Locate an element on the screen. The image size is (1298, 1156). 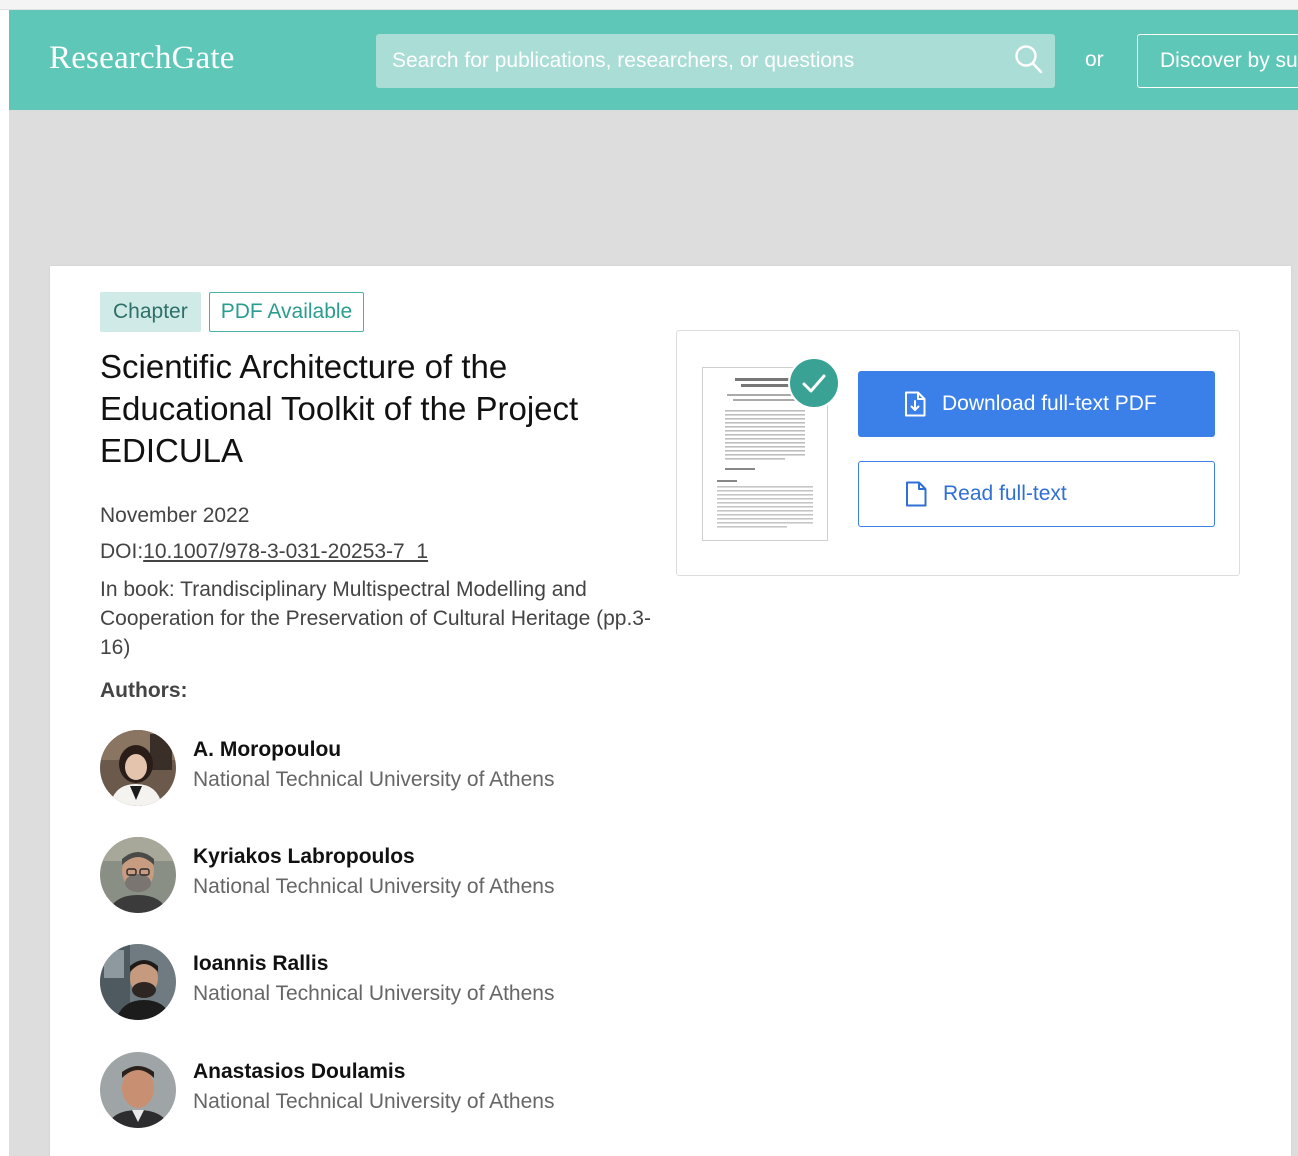
pdf-download-icon is located at coordinates (915, 404).